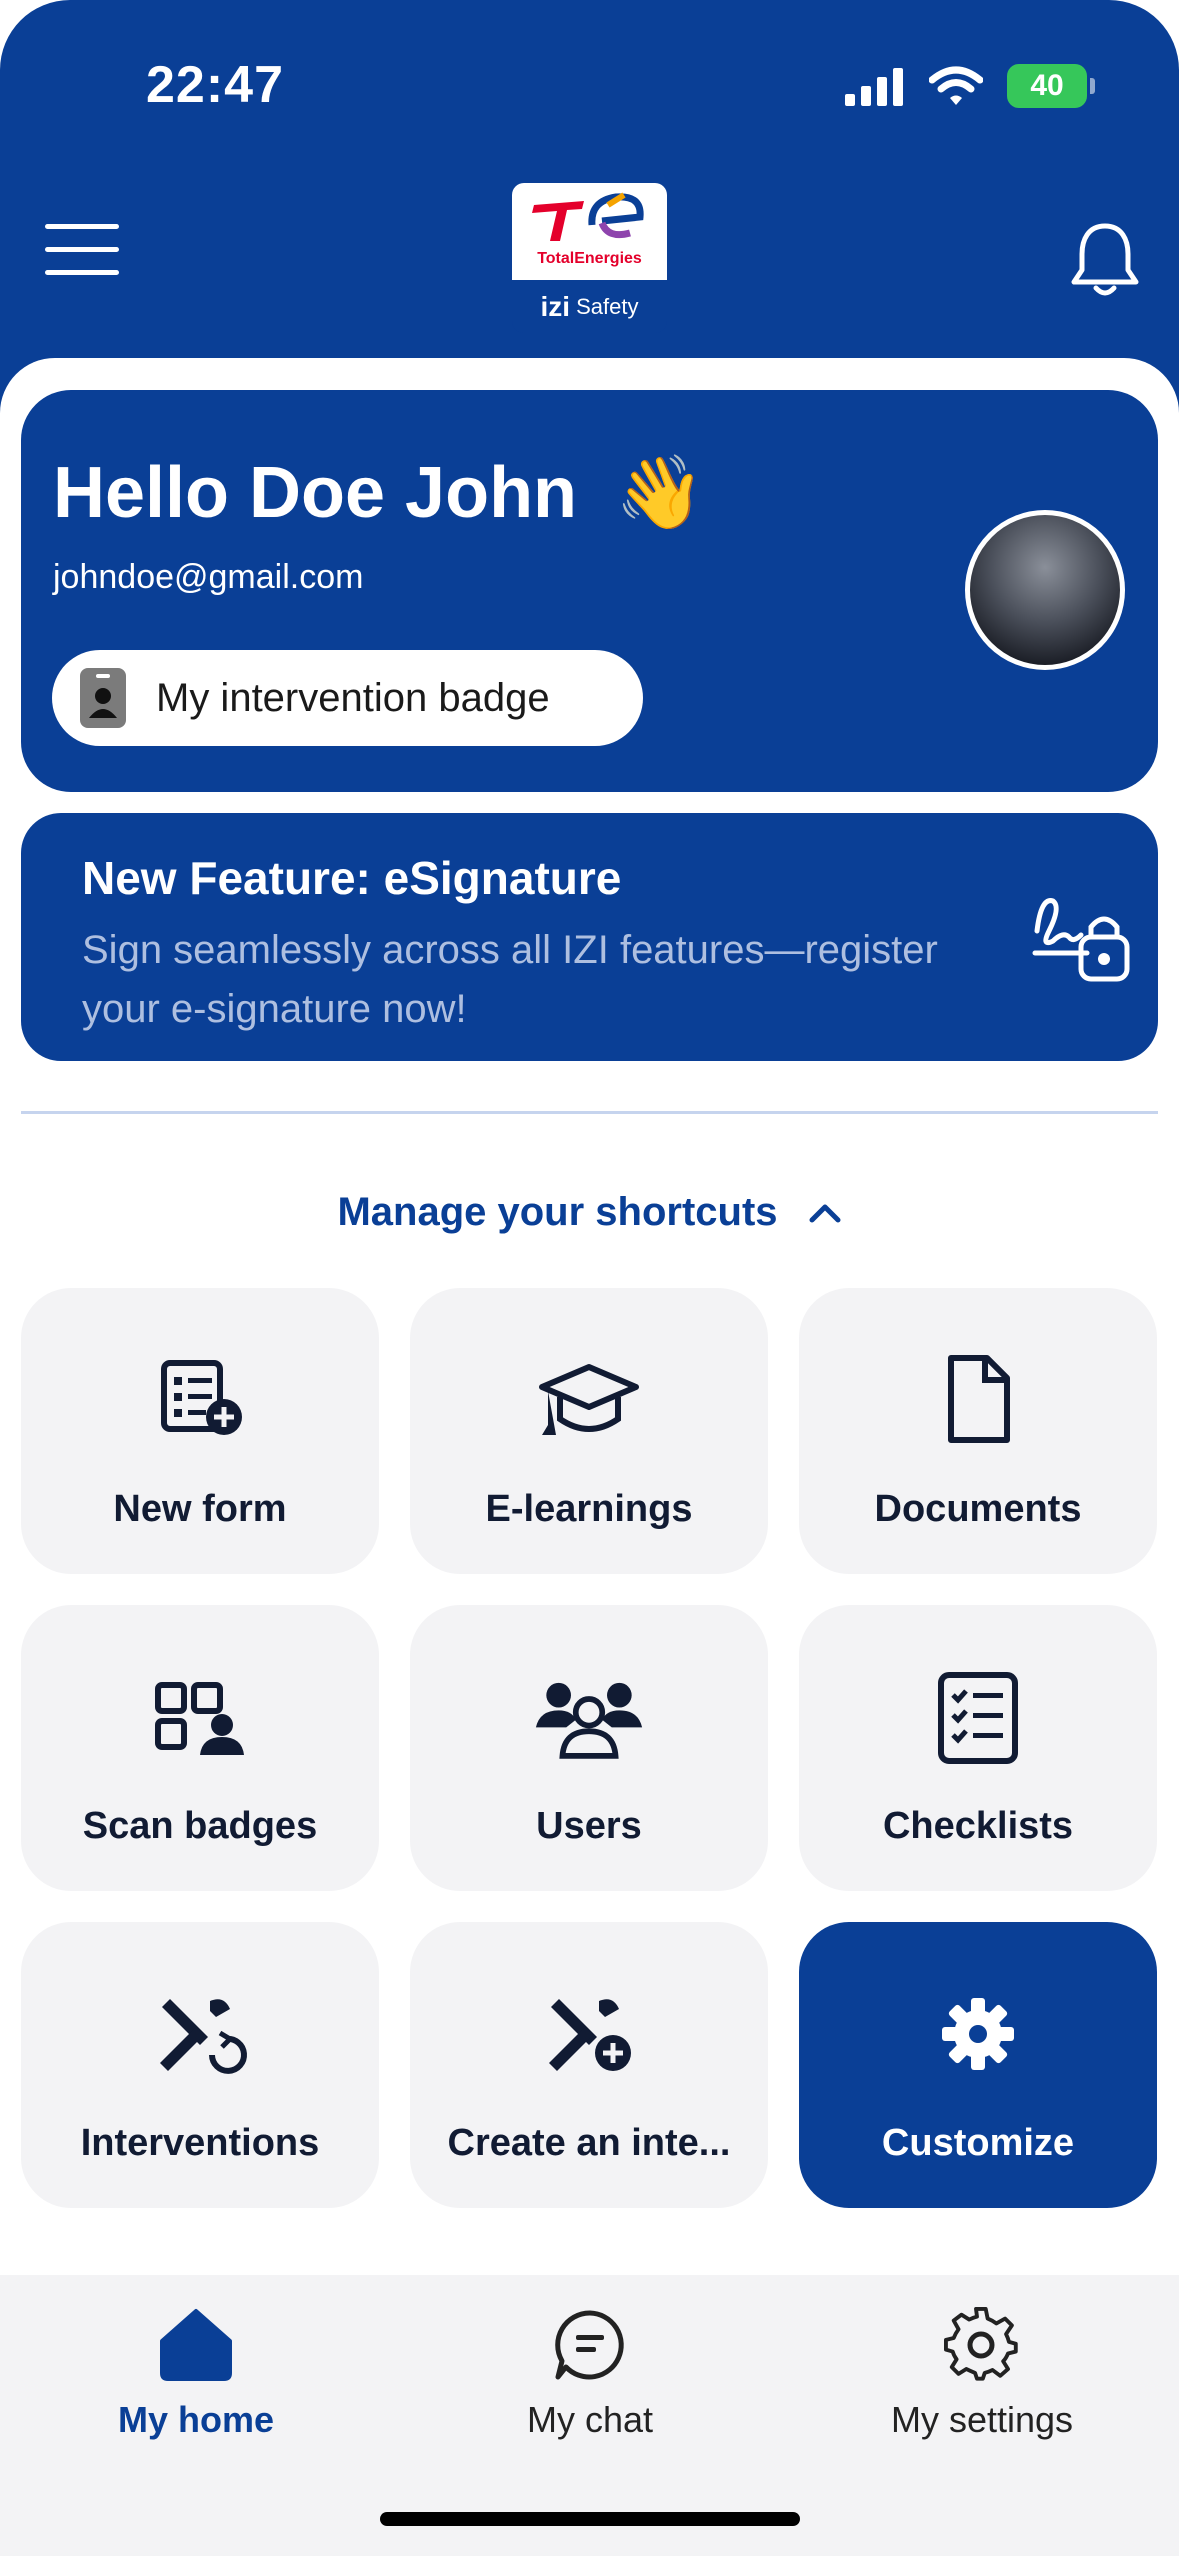 Image resolution: width=1179 pixels, height=2556 pixels. What do you see at coordinates (982, 2419) in the screenshot?
I see `nav-label: My settings` at bounding box center [982, 2419].